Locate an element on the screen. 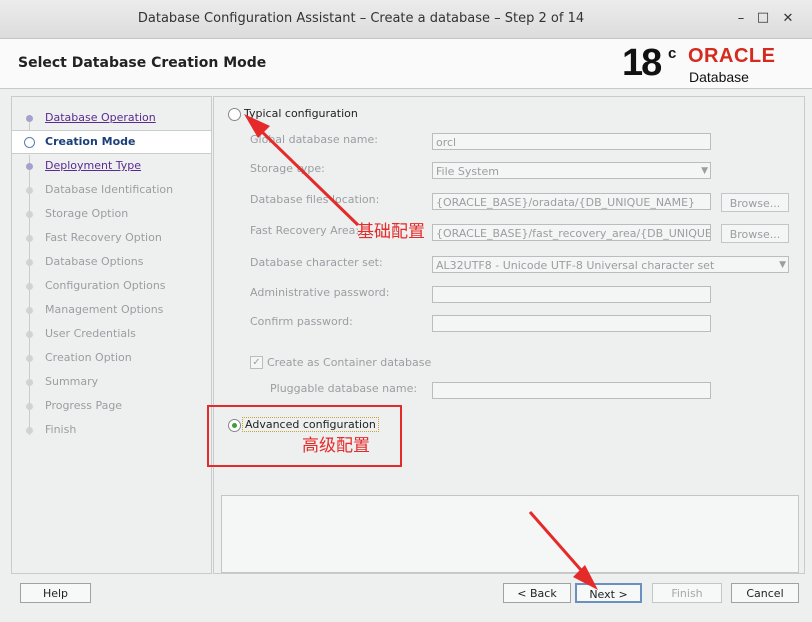 Image resolution: width=812 pixels, height=622 pixels. advanced-annotation: 高级配置 is located at coordinates (336, 446).